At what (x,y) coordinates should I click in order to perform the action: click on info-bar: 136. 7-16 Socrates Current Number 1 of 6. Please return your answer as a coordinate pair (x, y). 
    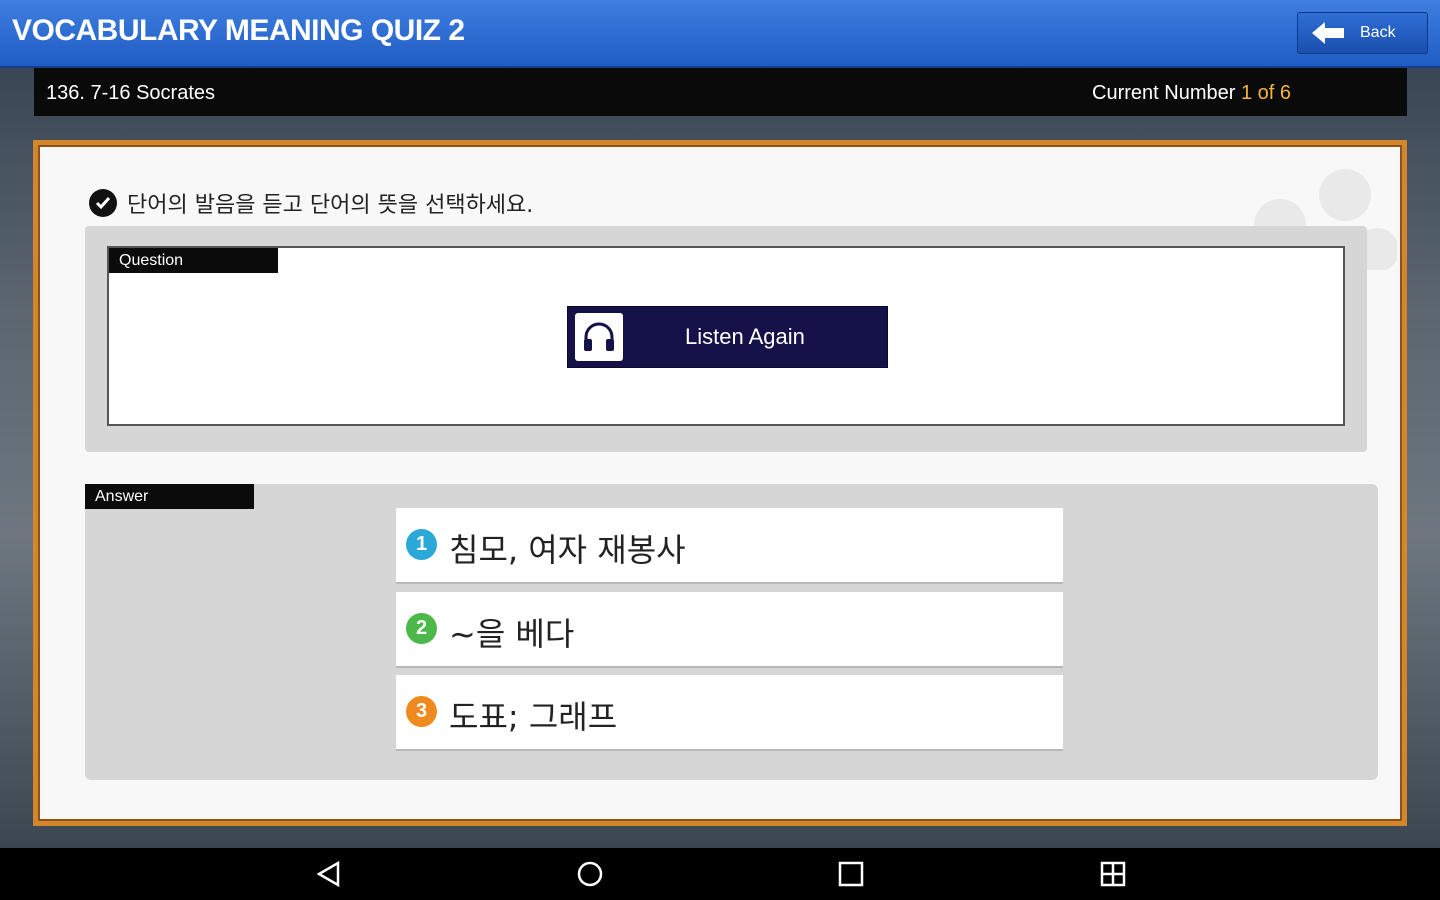
    Looking at the image, I should click on (720, 92).